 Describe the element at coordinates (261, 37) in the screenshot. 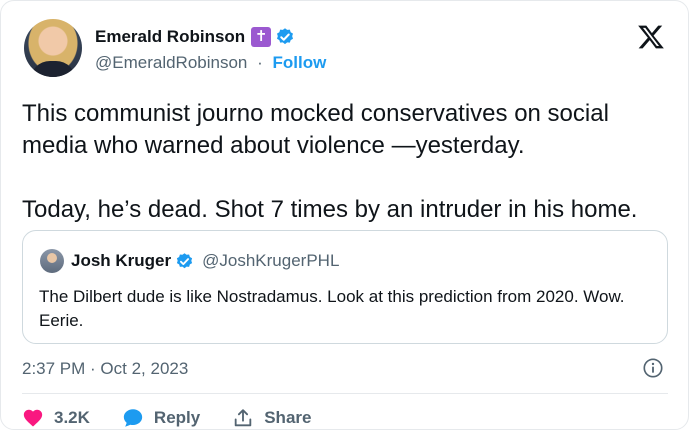

I see `cross-badge-icon: ✝` at that location.